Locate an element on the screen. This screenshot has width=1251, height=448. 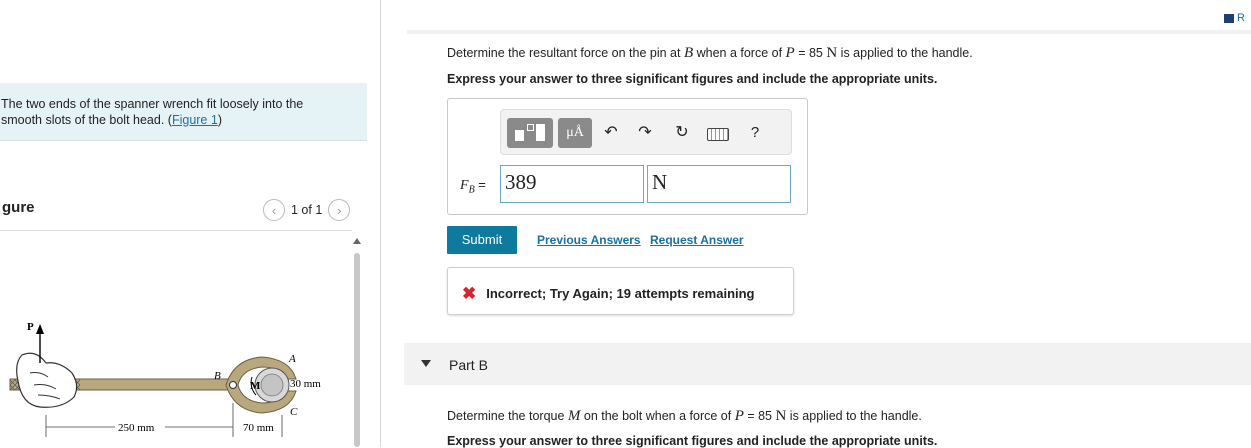
figure-link: Figure 1 is located at coordinates (195, 120).